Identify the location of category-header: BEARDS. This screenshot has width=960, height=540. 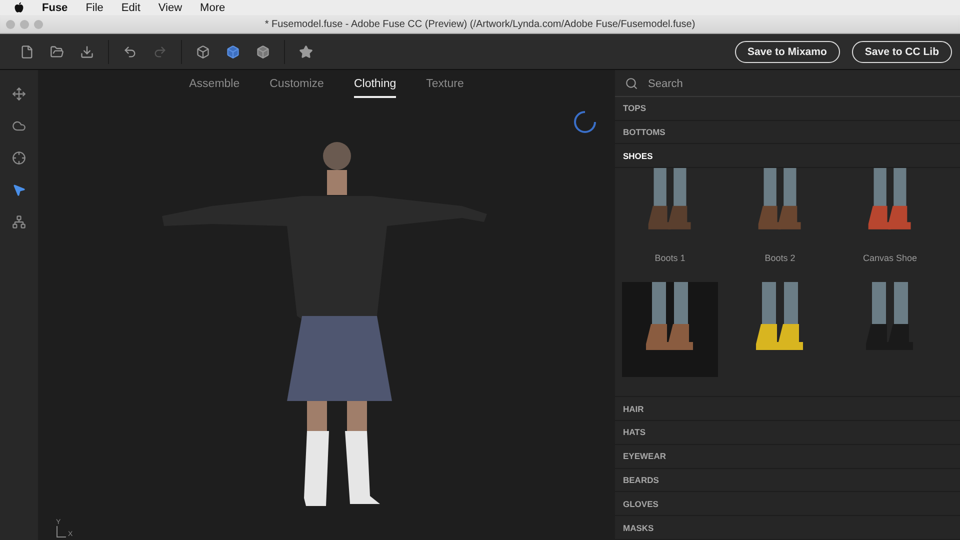
(787, 480).